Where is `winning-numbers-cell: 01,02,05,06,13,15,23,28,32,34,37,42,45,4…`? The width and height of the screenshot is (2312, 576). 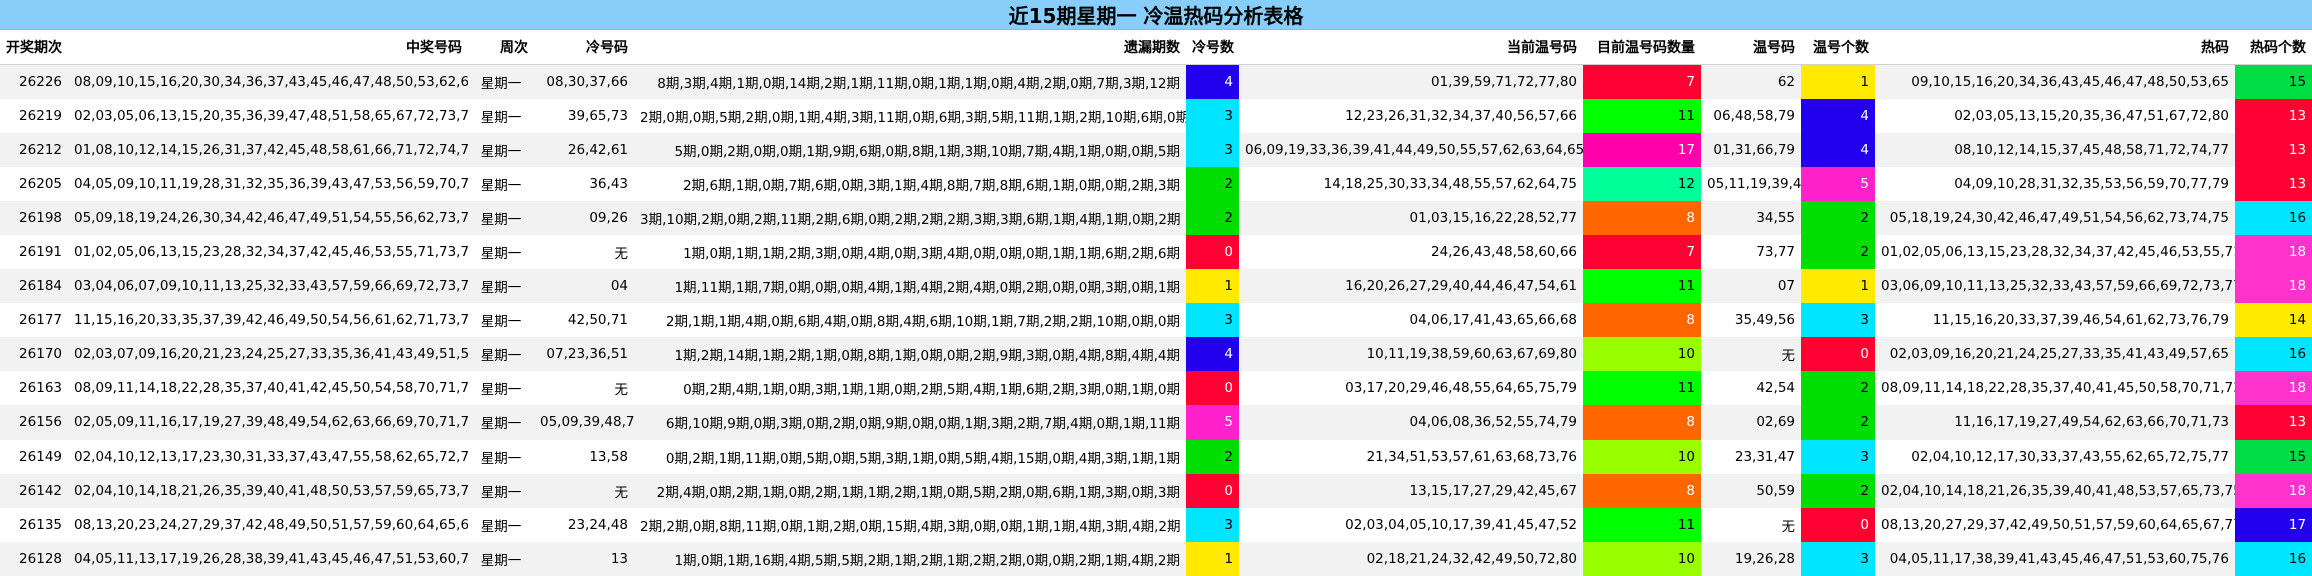
winning-numbers-cell: 01,02,05,06,13,15,23,28,32,34,37,42,45,4… is located at coordinates (268, 252).